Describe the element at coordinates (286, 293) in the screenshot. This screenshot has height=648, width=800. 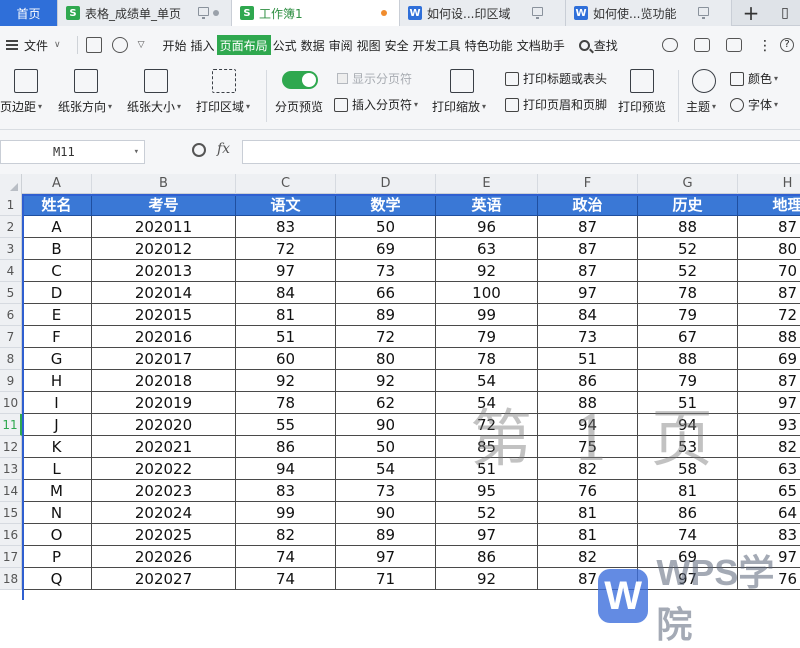
I see `table-cell: 84` at that location.